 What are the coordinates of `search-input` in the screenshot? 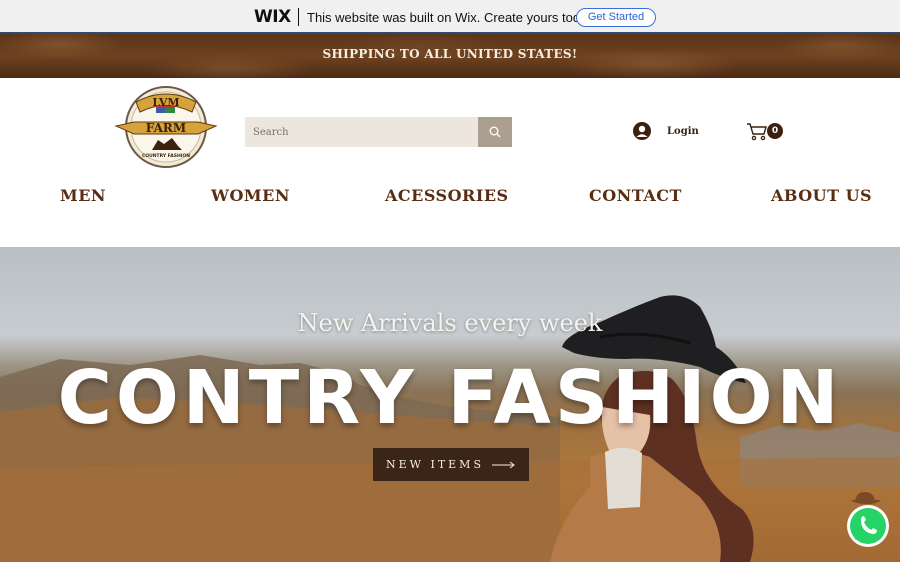 It's located at (361, 132).